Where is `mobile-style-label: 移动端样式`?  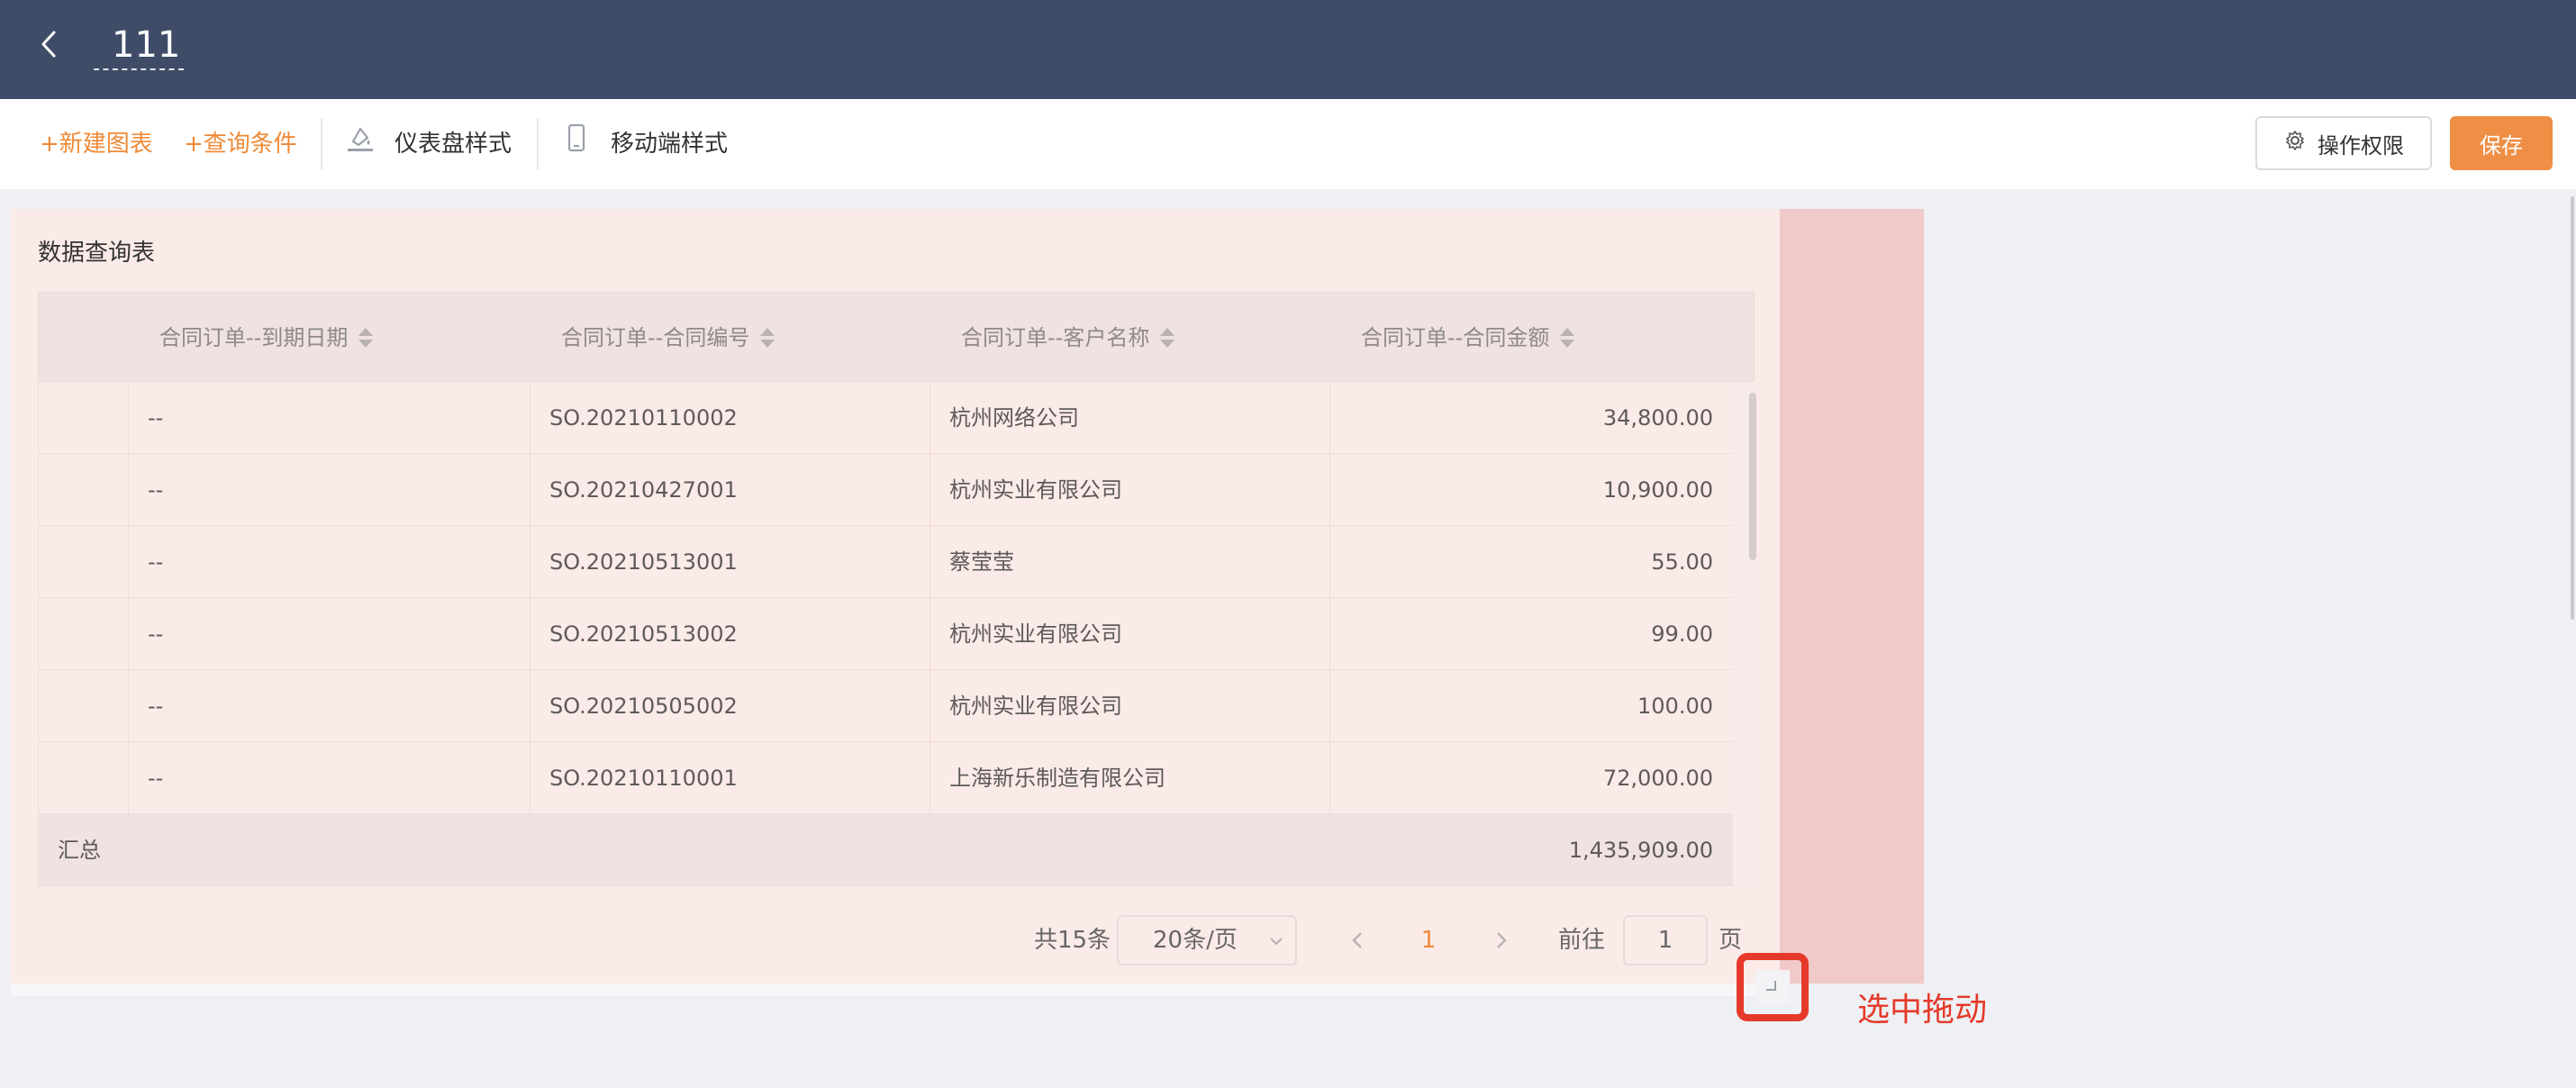 mobile-style-label: 移动端样式 is located at coordinates (670, 144).